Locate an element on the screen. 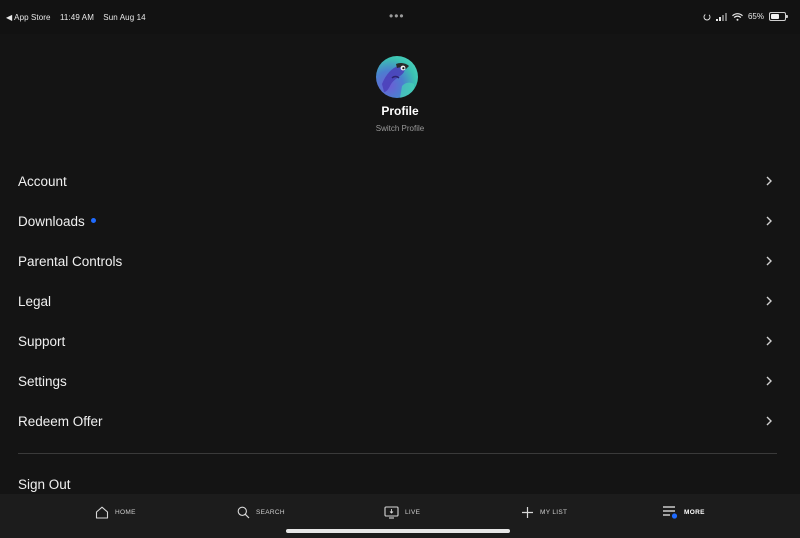 The image size is (800, 538). menu-item-label: Settings is located at coordinates (42, 381).